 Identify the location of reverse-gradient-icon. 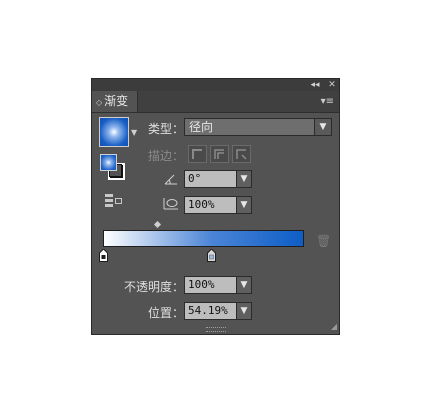
(114, 201).